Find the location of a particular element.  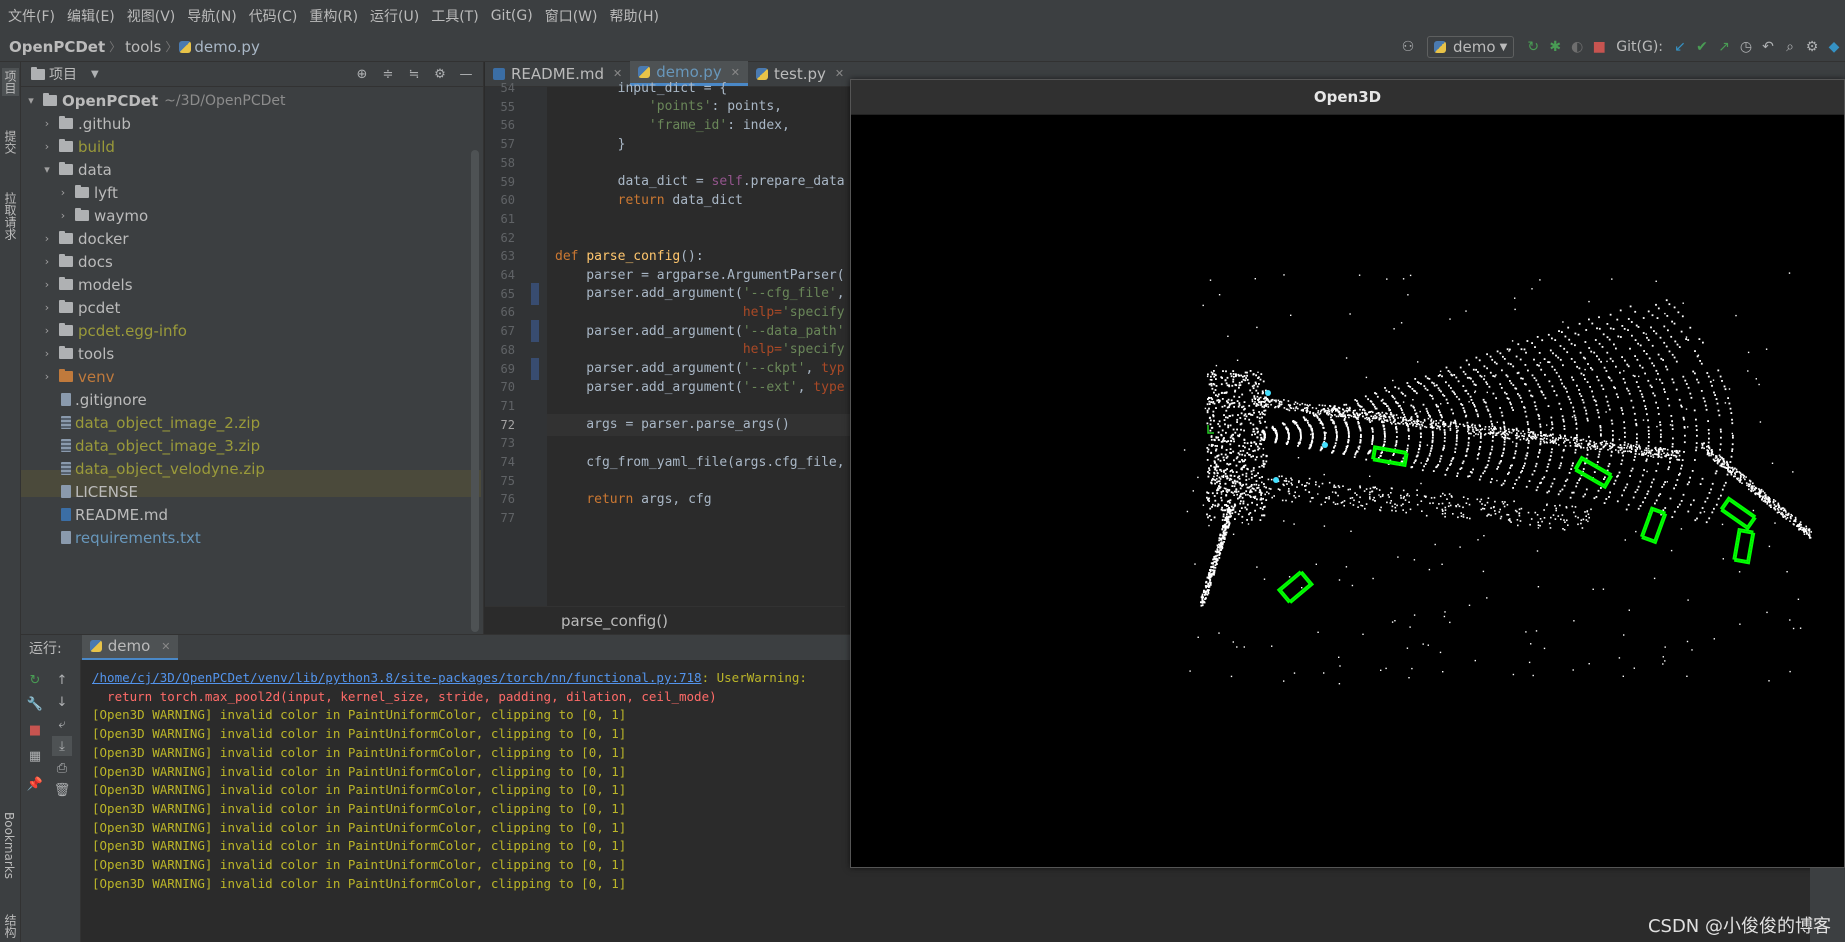

tree-item-label: waymo is located at coordinates (121, 215).